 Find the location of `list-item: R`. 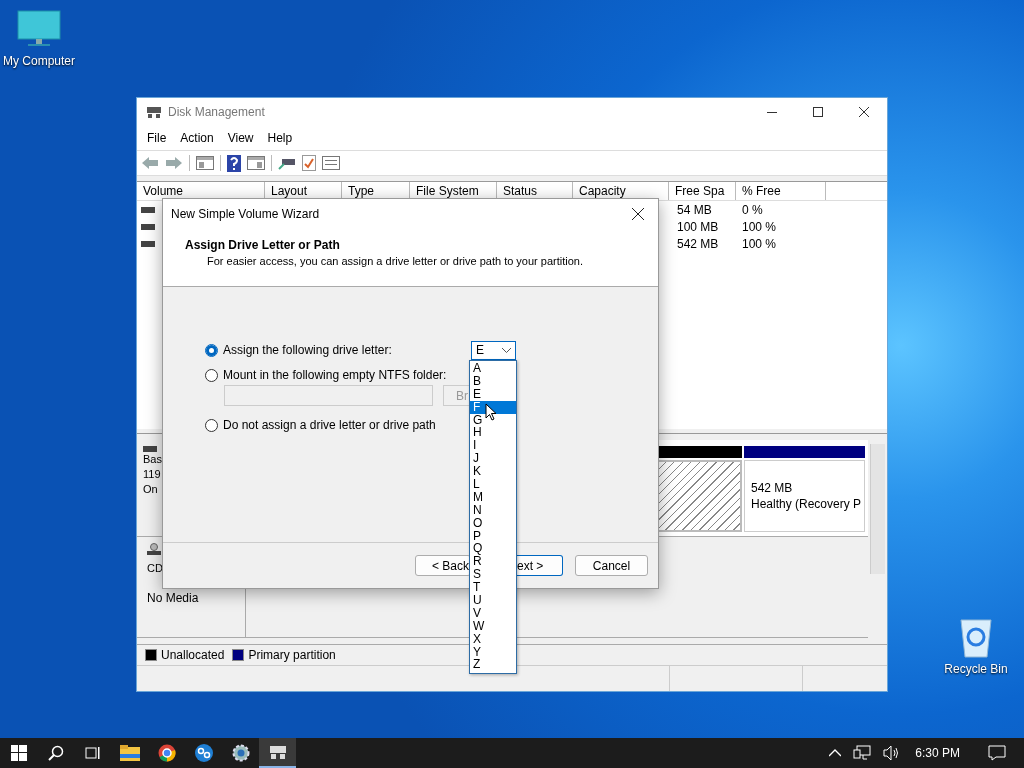

list-item: R is located at coordinates (493, 562).